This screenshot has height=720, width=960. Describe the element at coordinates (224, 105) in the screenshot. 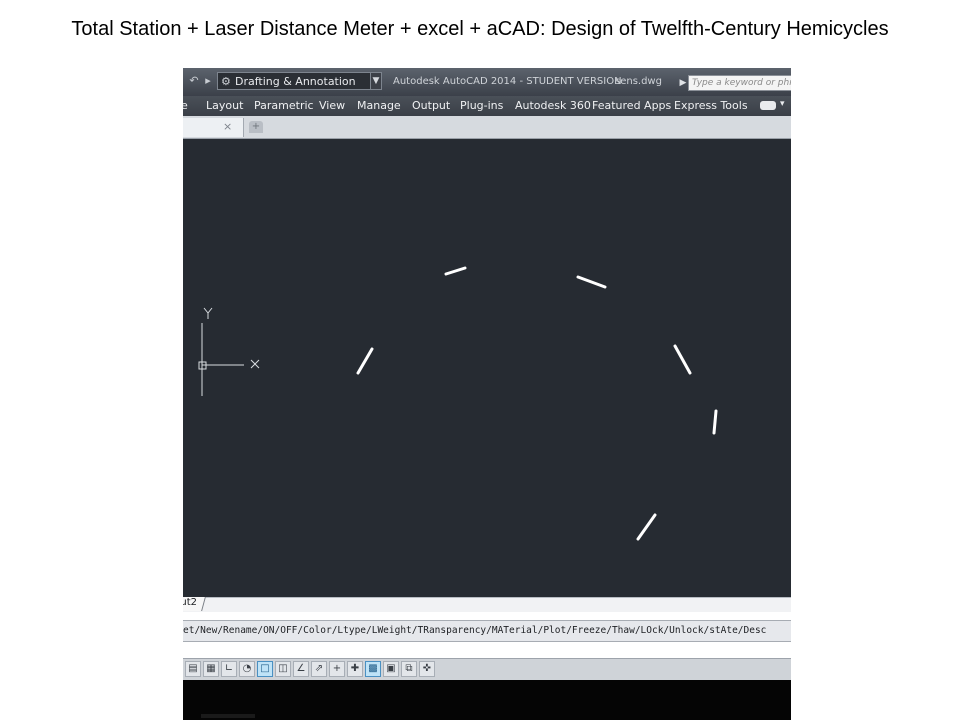

I see `tab-layout: Layout` at that location.